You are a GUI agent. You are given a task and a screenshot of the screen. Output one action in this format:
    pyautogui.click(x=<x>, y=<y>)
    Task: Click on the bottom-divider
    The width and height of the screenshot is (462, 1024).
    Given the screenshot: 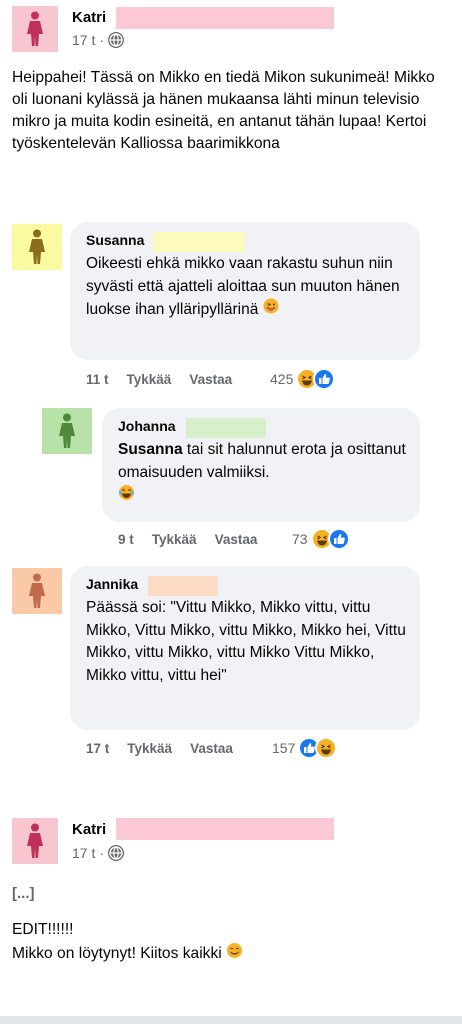 What is the action you would take?
    pyautogui.click(x=231, y=1020)
    